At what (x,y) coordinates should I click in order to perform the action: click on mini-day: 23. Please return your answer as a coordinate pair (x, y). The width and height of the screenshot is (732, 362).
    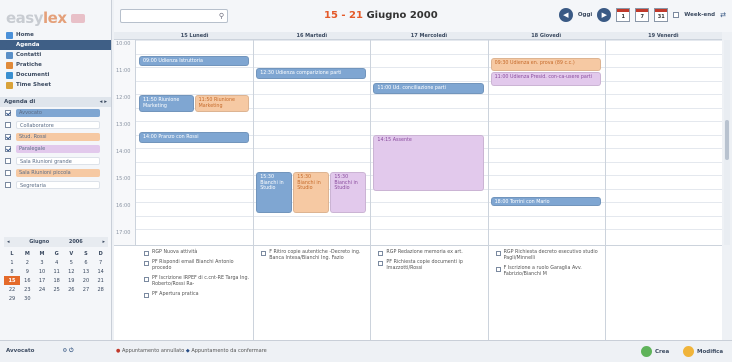
    Looking at the image, I should click on (27, 289).